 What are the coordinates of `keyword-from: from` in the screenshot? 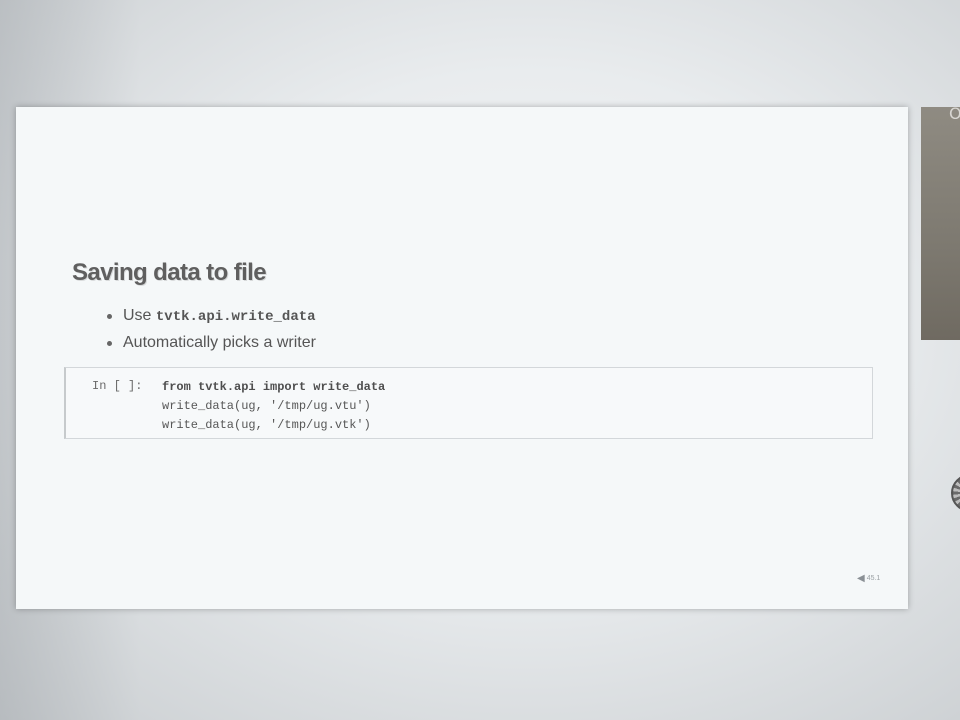 It's located at (176, 387).